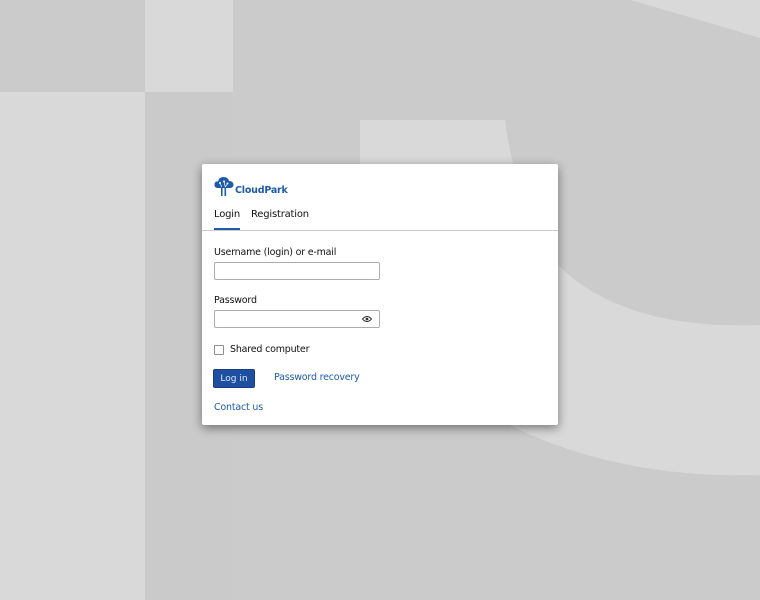 The width and height of the screenshot is (760, 600). I want to click on password-recovery-link: Password recovery, so click(317, 377).